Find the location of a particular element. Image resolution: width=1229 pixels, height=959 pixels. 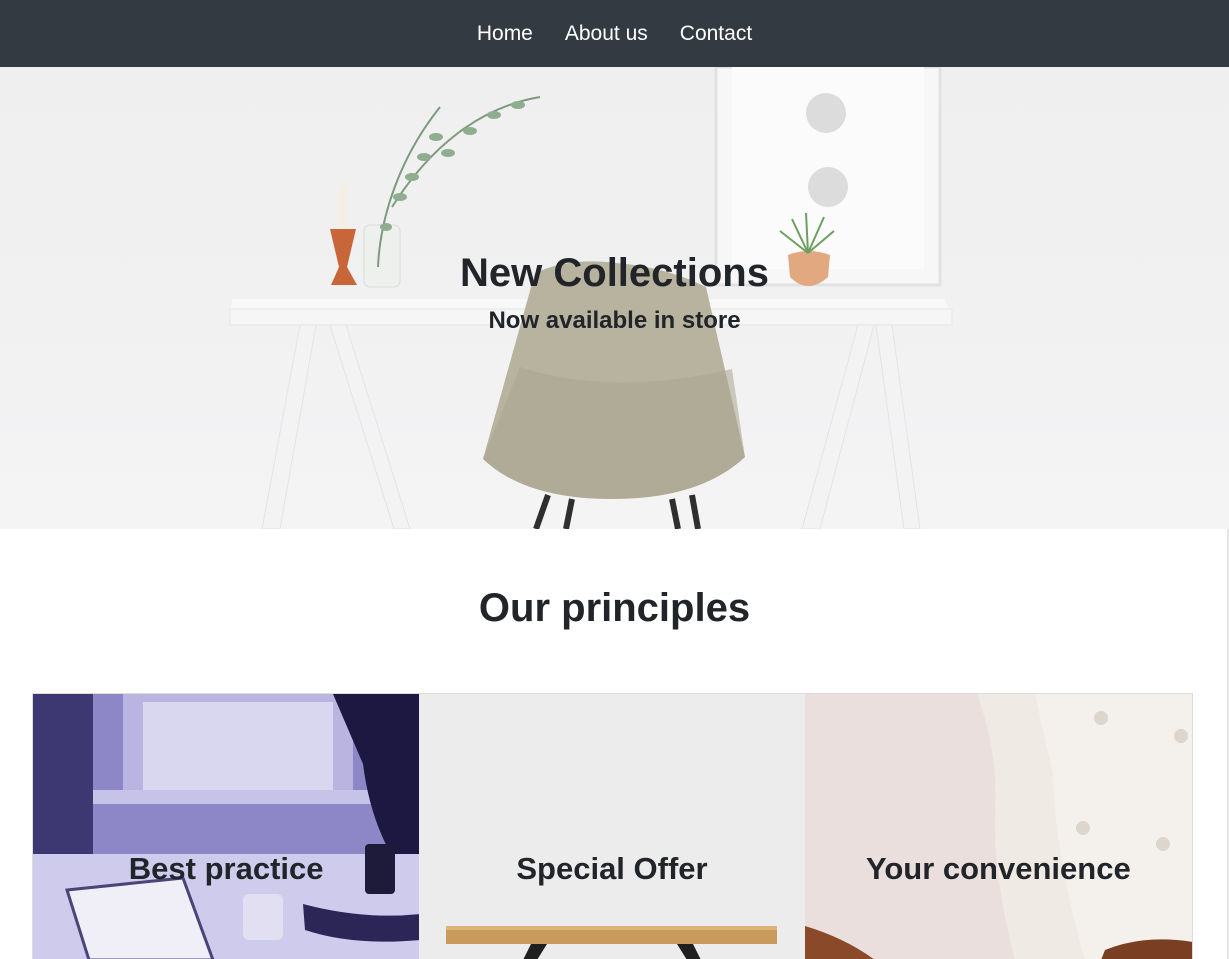

principles-title: Our principles is located at coordinates (614, 608).